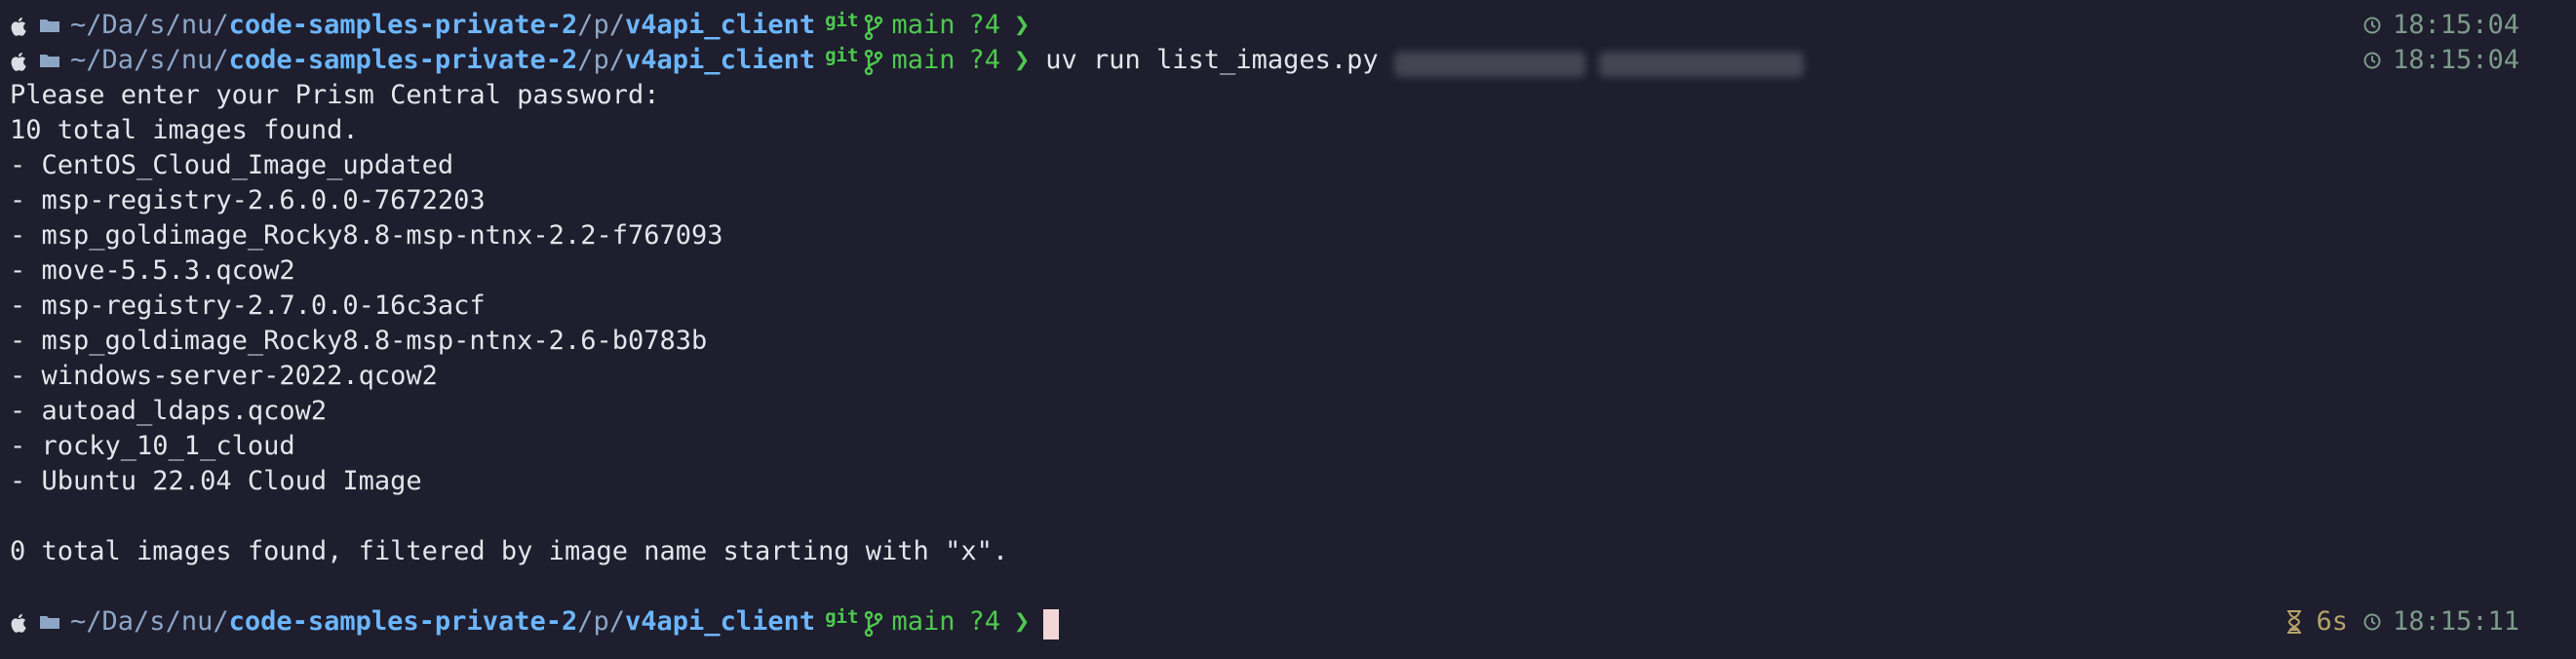 The image size is (2576, 659). What do you see at coordinates (1051, 624) in the screenshot?
I see `text-cursor` at bounding box center [1051, 624].